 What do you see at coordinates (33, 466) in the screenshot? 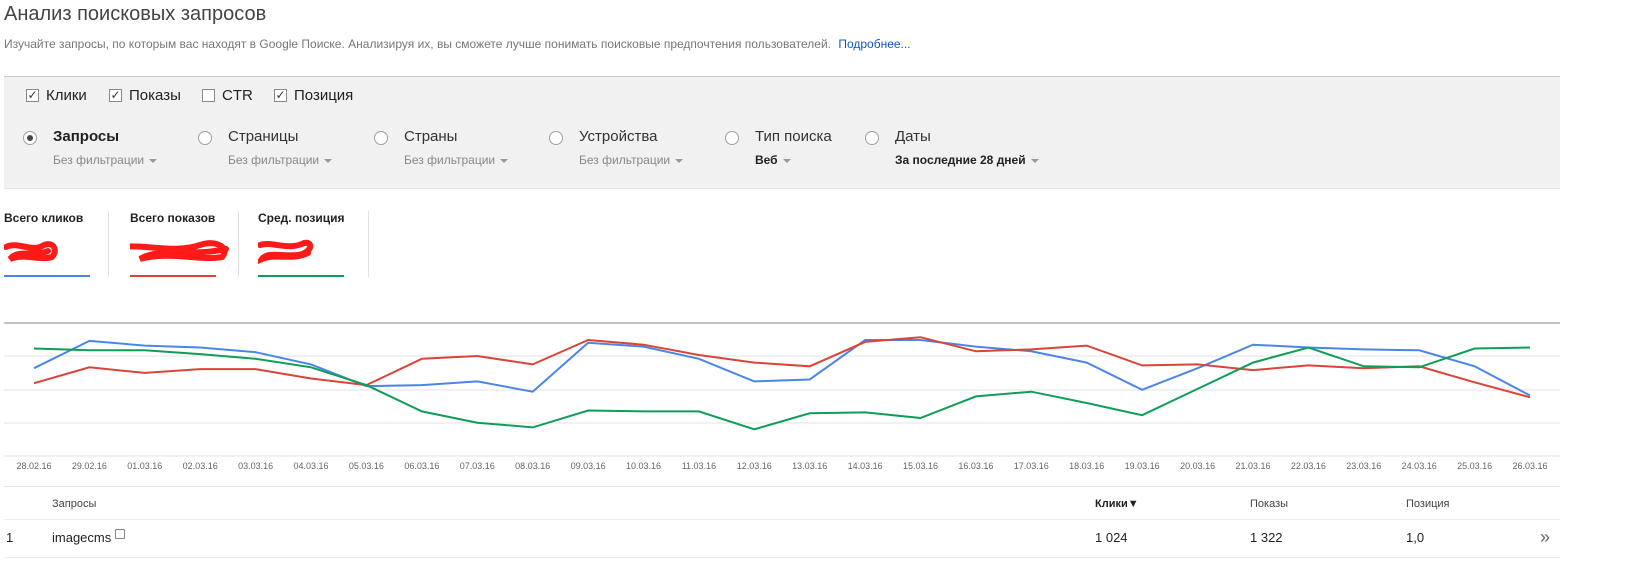
I see `x-tick-label: 28.02.16` at bounding box center [33, 466].